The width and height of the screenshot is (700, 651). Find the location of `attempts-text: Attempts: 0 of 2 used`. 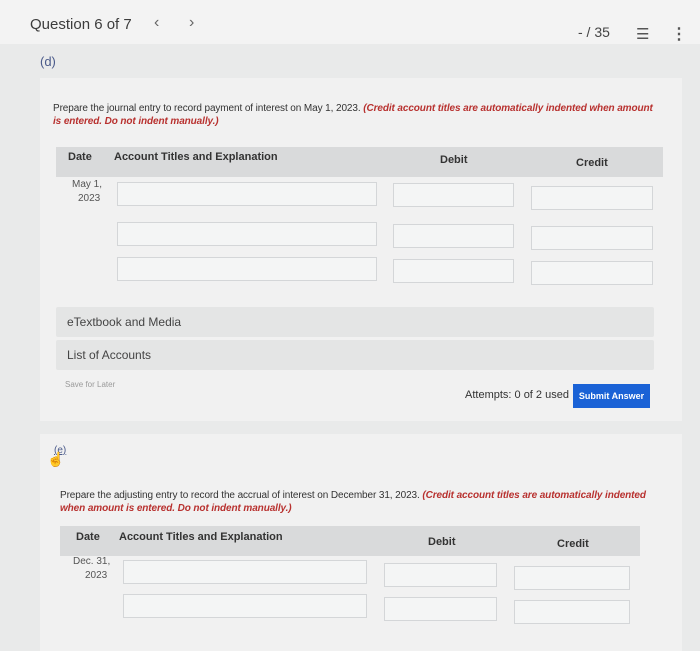

attempts-text: Attempts: 0 of 2 used is located at coordinates (517, 395).